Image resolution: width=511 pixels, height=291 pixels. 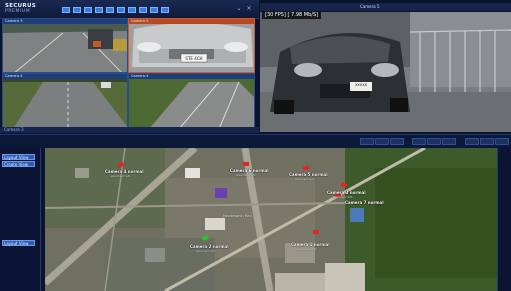 What do you see at coordinates (18, 243) in the screenshot?
I see `layout-view-button-2: Layout View` at bounding box center [18, 243].